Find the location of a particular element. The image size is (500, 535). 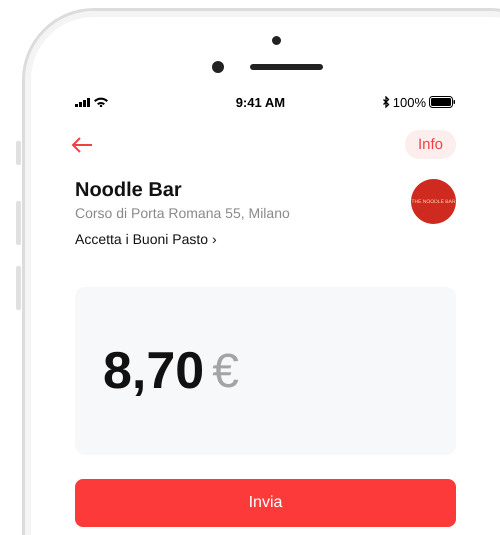

venue-address: Corso di Porta Romana 55, Milano is located at coordinates (182, 213).